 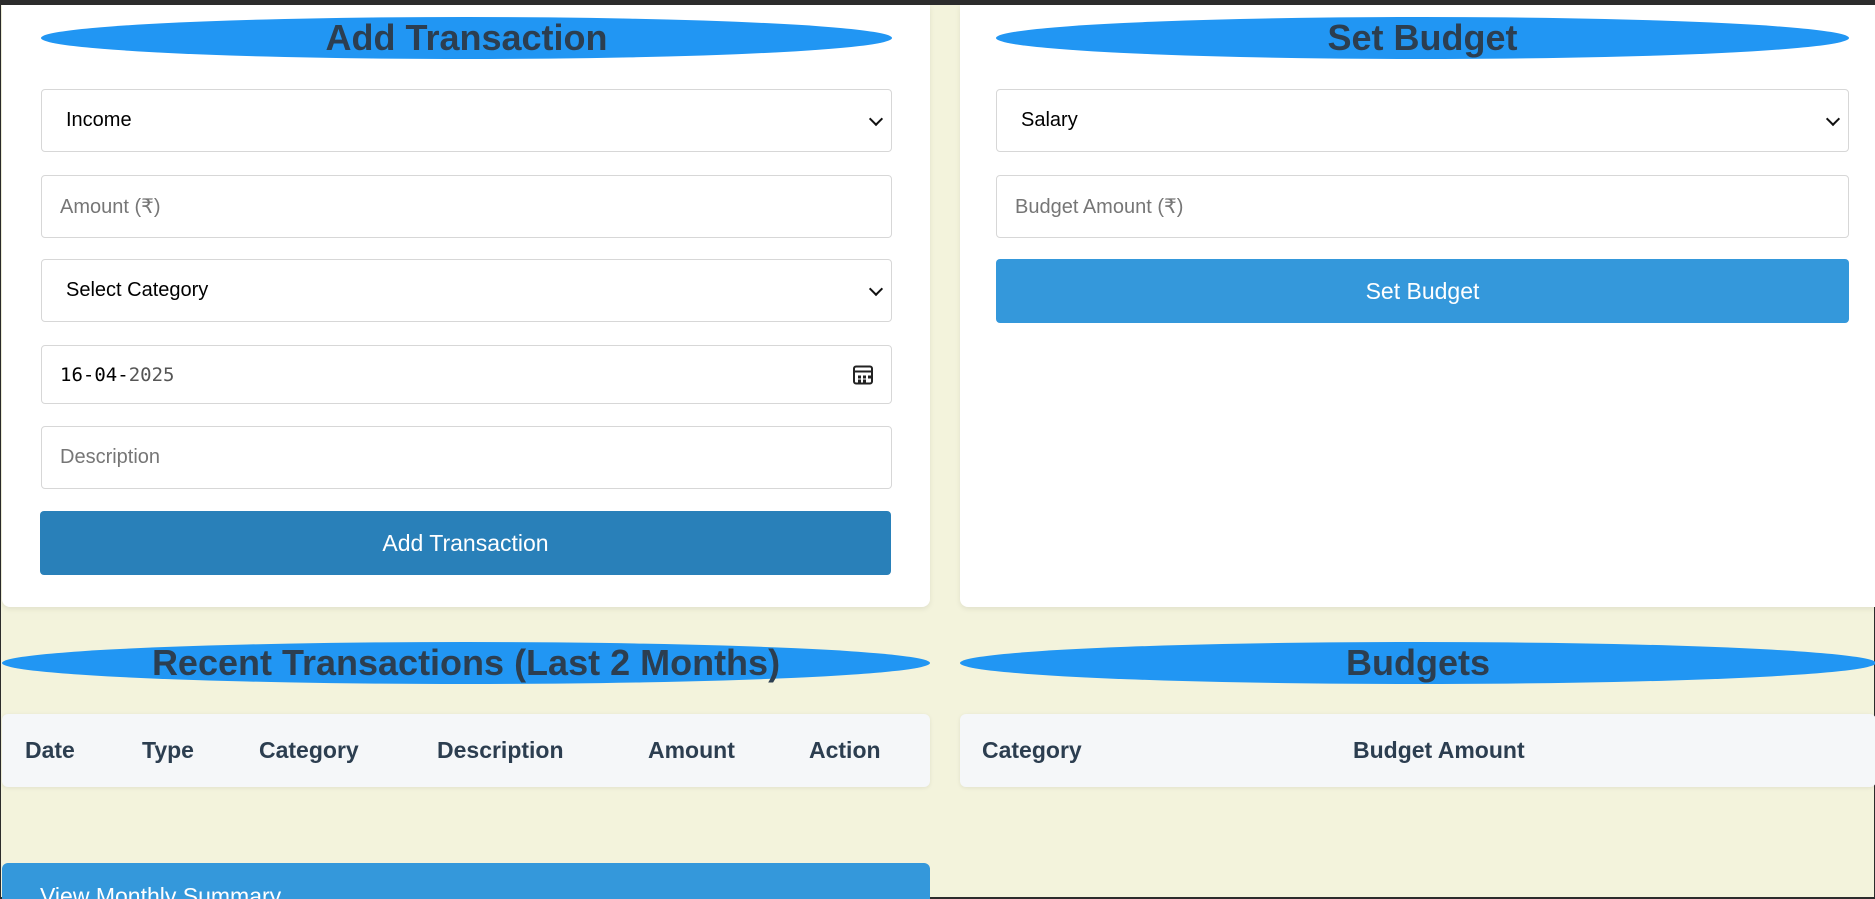 I want to click on column-amount: Amount, so click(x=691, y=750).